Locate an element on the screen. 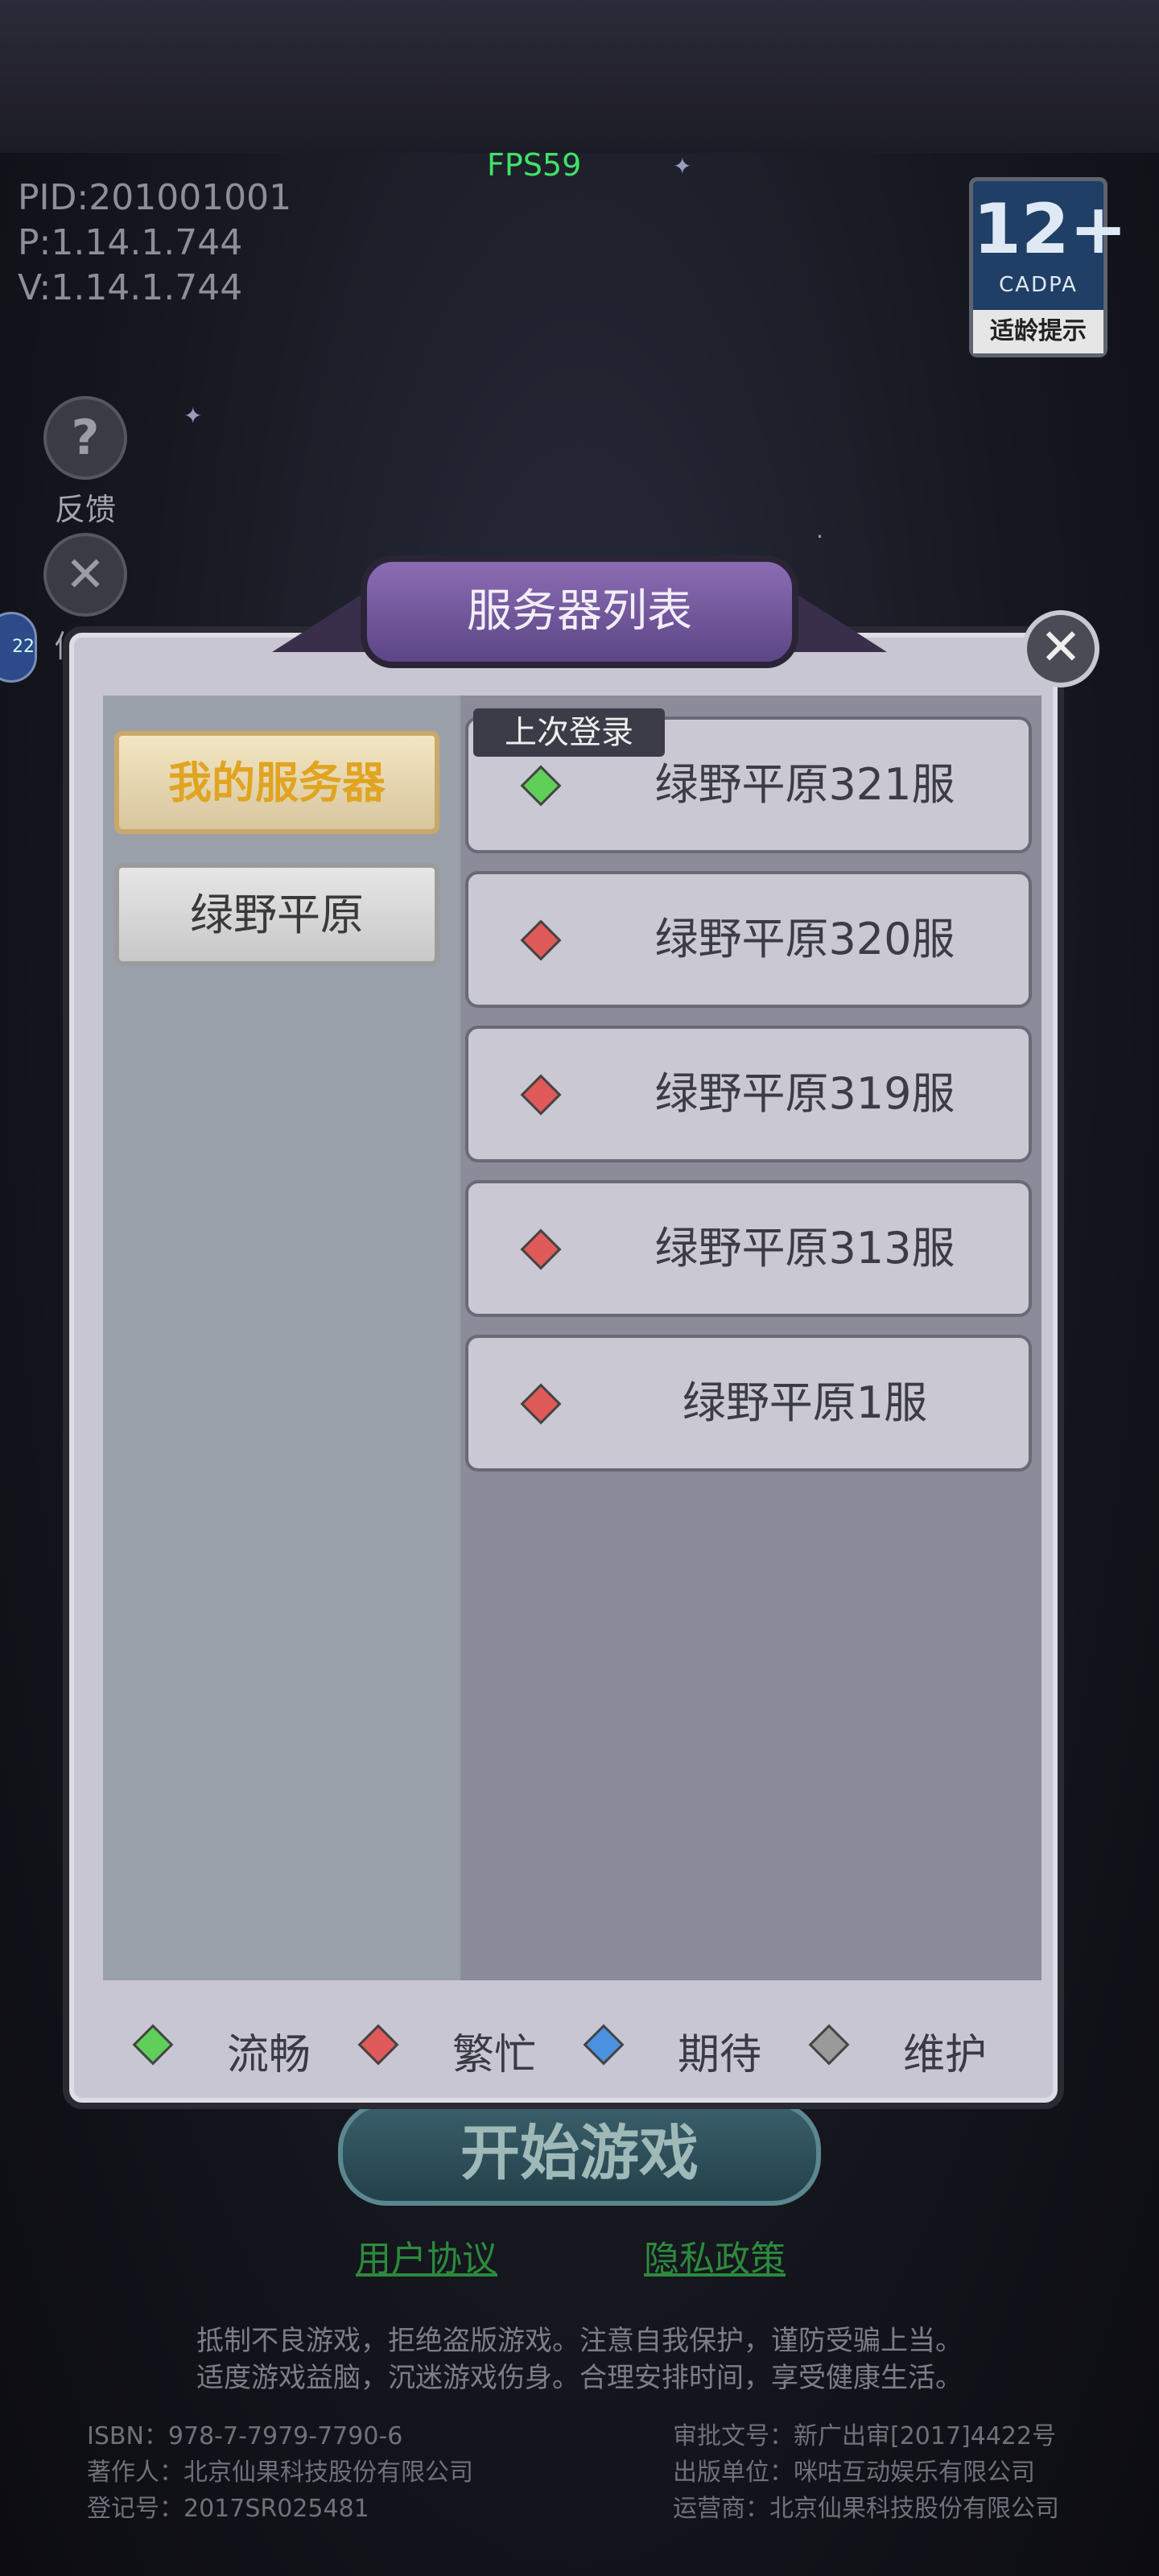  server-item: 绿野平原319服 is located at coordinates (748, 1094).